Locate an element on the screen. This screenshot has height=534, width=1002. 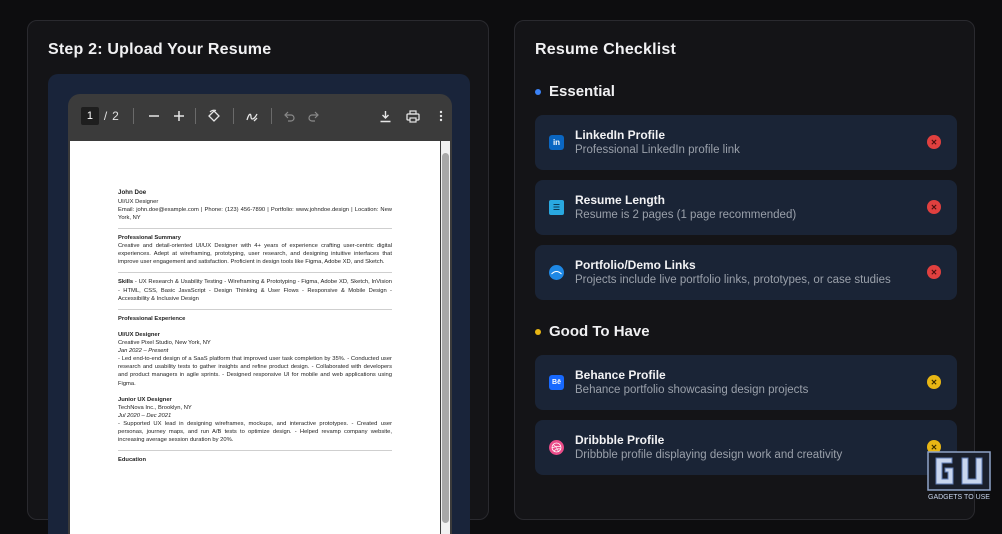
checklist-title: Resume Checklist is located at coordinates (606, 49).